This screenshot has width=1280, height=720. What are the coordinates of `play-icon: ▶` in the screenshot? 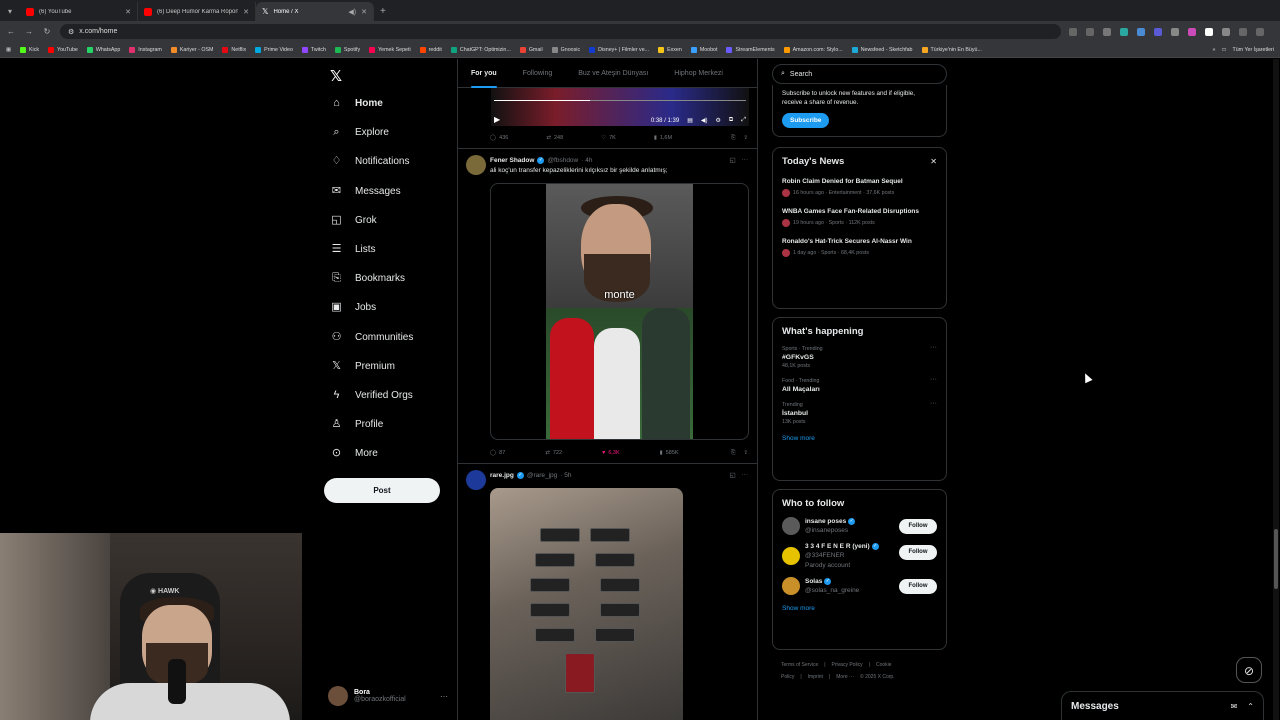 It's located at (497, 119).